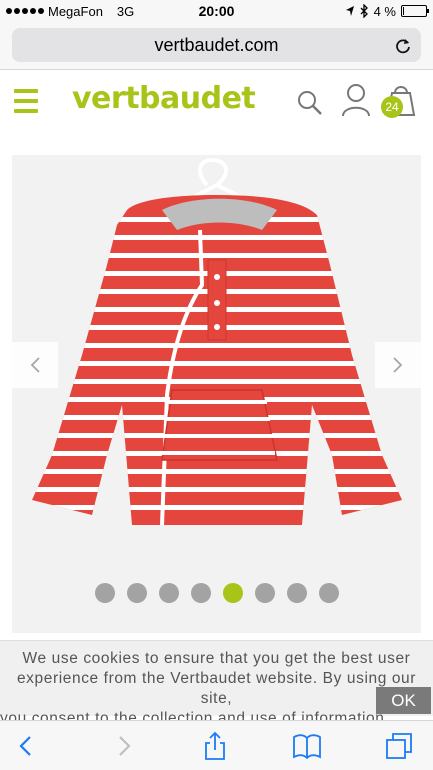  Describe the element at coordinates (164, 98) in the screenshot. I see `site-logo: vertbaudet` at that location.